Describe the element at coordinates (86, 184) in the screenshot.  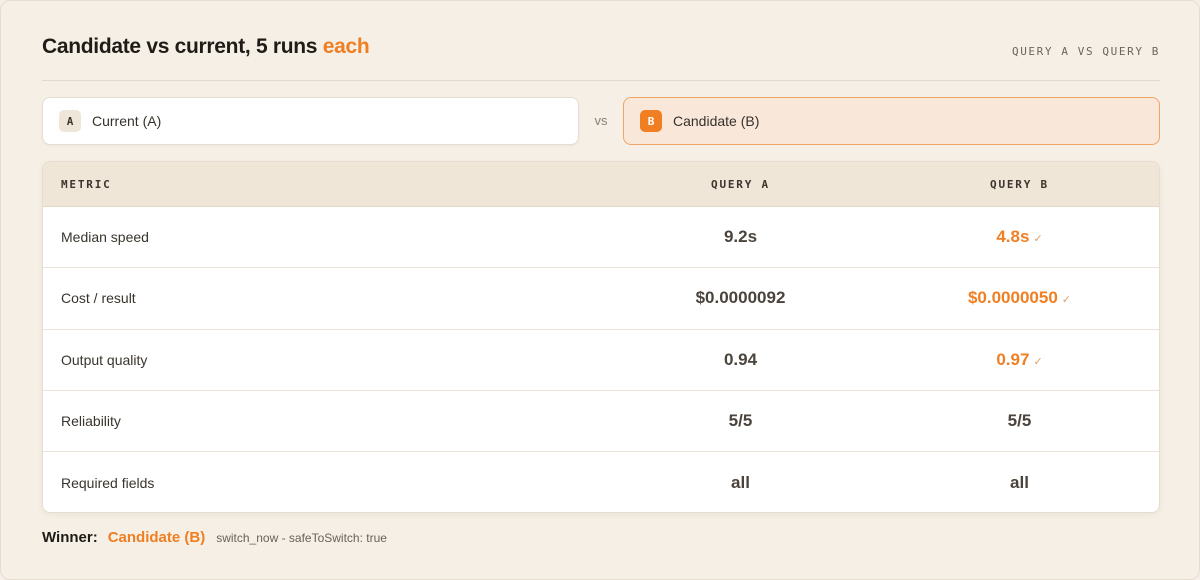
I see `column-header-metric: METRIC` at that location.